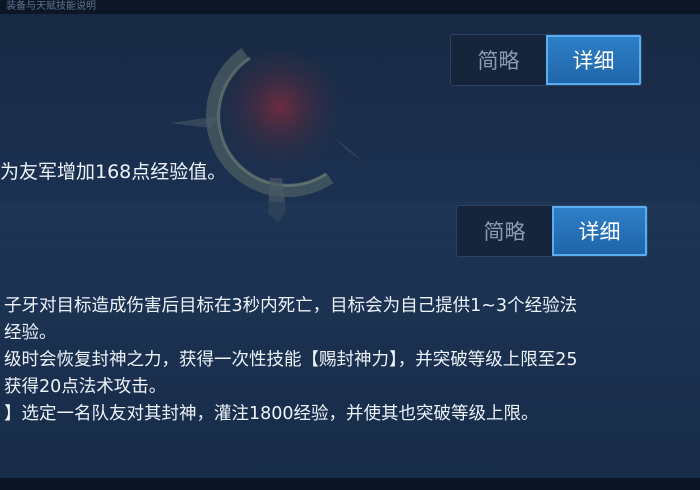  Describe the element at coordinates (271, 414) in the screenshot. I see `description-line: 】选定一名队友对其封神，灌注1800经验，并使其也突破等级上限。` at that location.